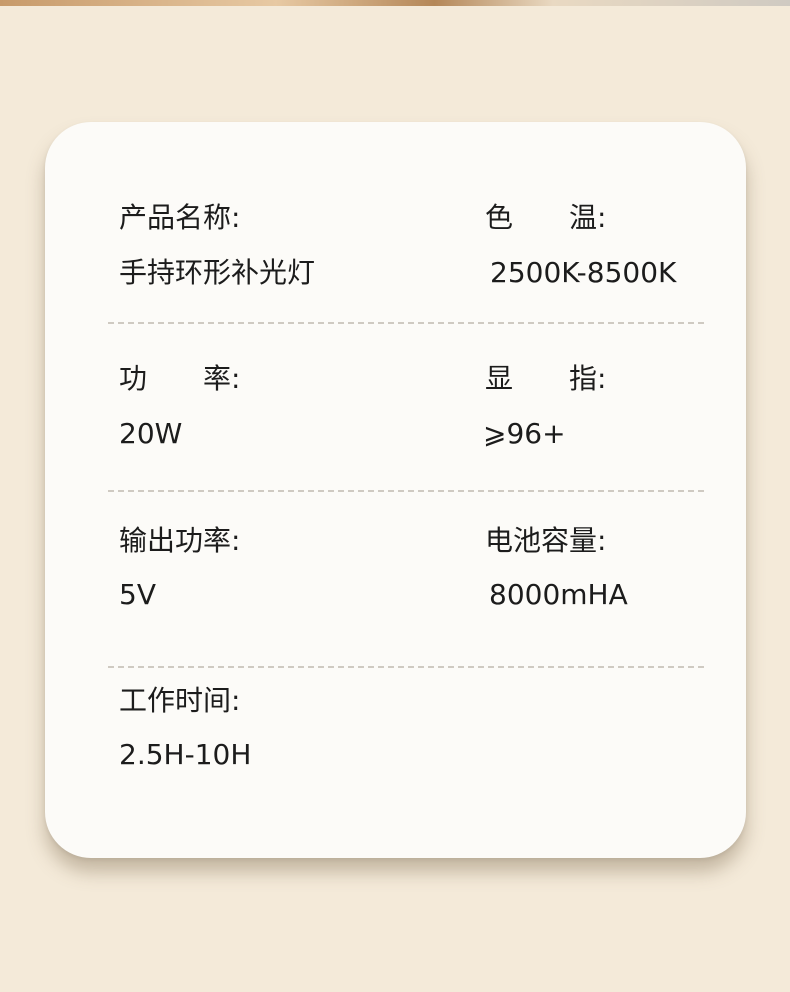 The height and width of the screenshot is (992, 790). I want to click on spec-label-cri: 显 指:, so click(546, 378).